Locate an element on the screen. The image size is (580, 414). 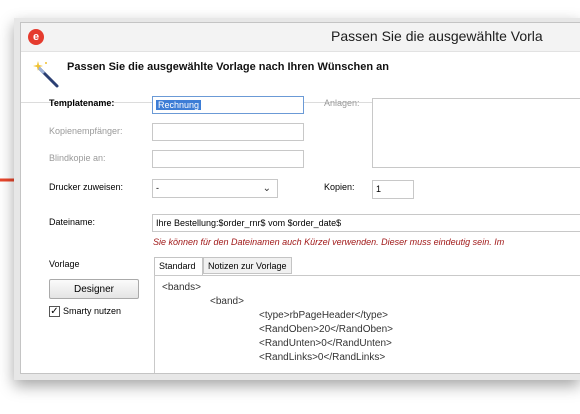
magic-wand-icon is located at coordinates (46, 74).